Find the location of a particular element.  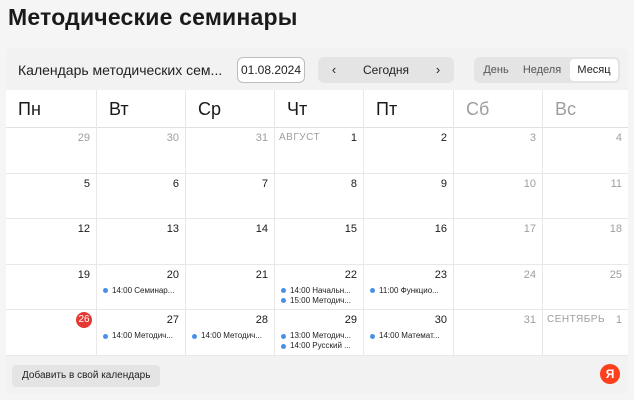

day-cell: 9 is located at coordinates (408, 196).